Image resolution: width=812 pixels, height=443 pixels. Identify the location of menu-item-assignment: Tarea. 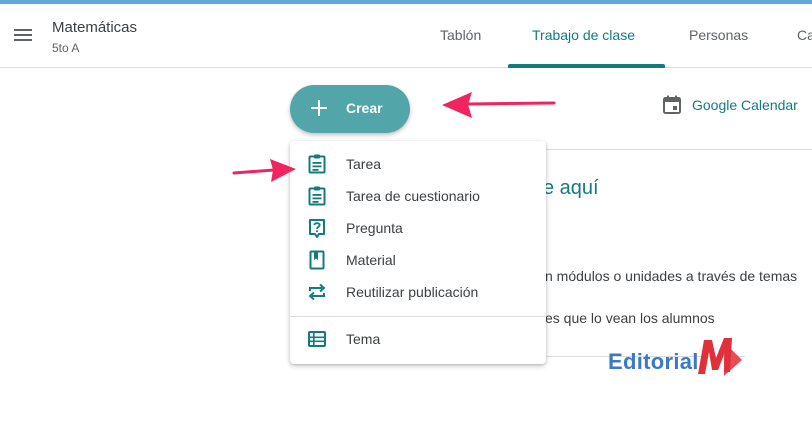
(418, 164).